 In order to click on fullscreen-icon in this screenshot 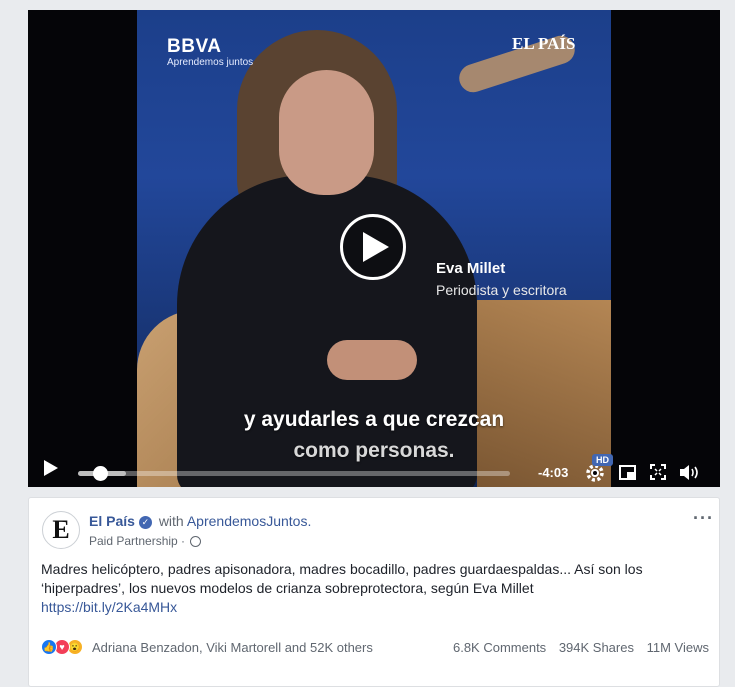, I will do `click(658, 472)`.